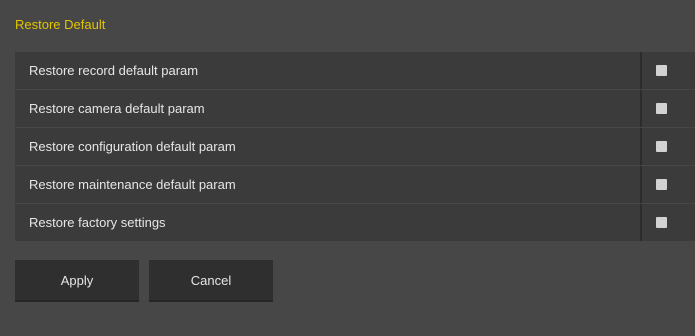 This screenshot has height=336, width=695. What do you see at coordinates (132, 184) in the screenshot?
I see `option-label-maintenance: Restore maintenance default param` at bounding box center [132, 184].